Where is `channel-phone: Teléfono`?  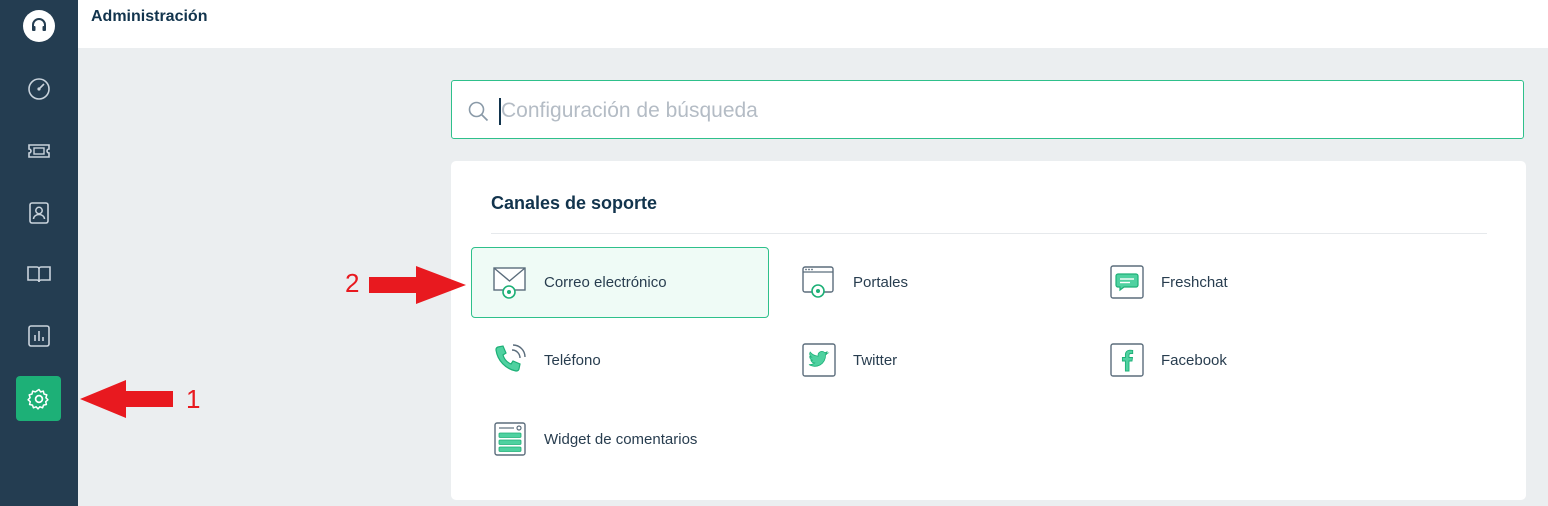
channel-phone: Teléfono is located at coordinates (620, 360).